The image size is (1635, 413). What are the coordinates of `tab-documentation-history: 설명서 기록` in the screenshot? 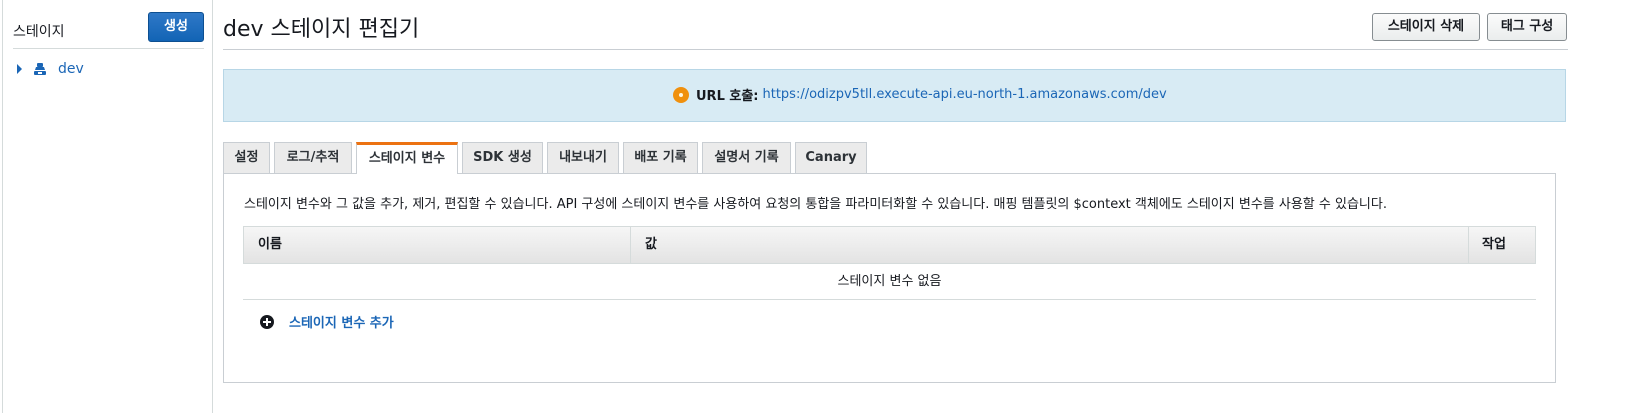 It's located at (746, 157).